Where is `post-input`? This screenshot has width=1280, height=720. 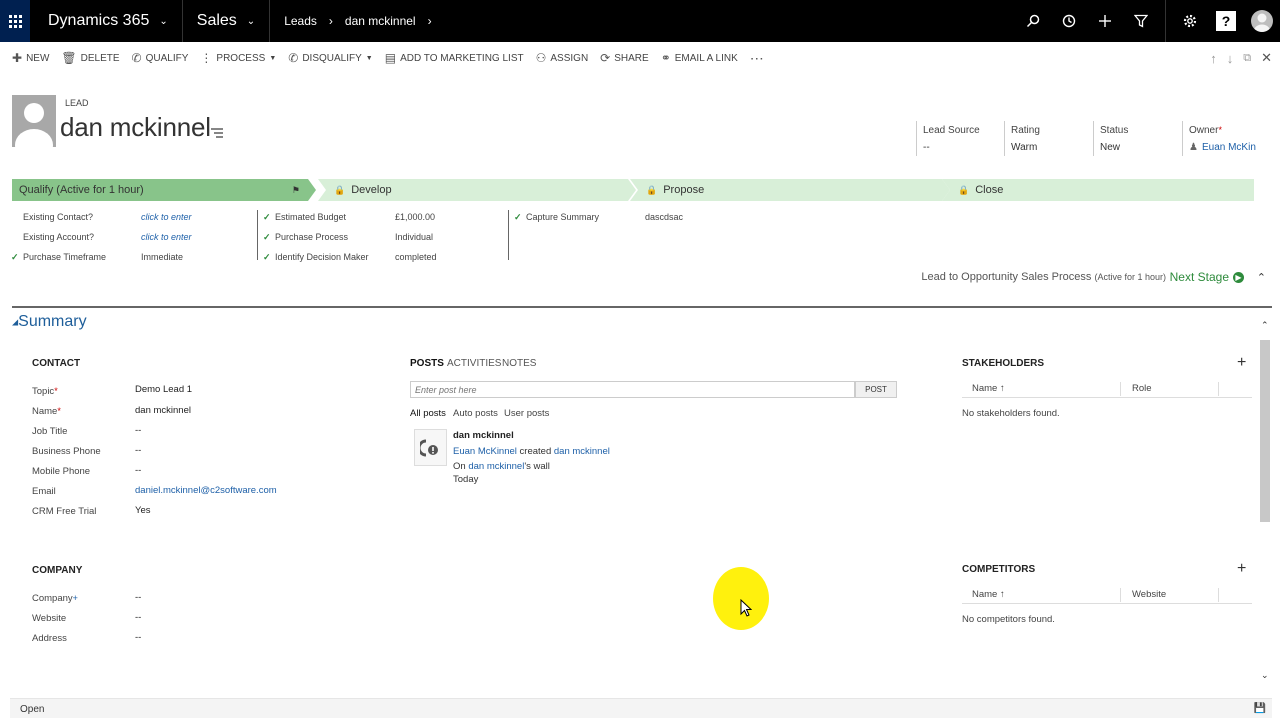
post-input is located at coordinates (632, 389).